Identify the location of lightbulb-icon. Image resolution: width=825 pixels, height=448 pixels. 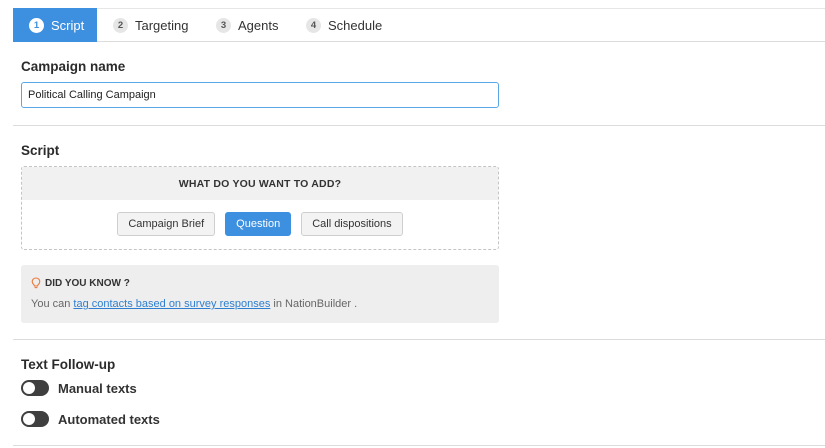
(36, 283).